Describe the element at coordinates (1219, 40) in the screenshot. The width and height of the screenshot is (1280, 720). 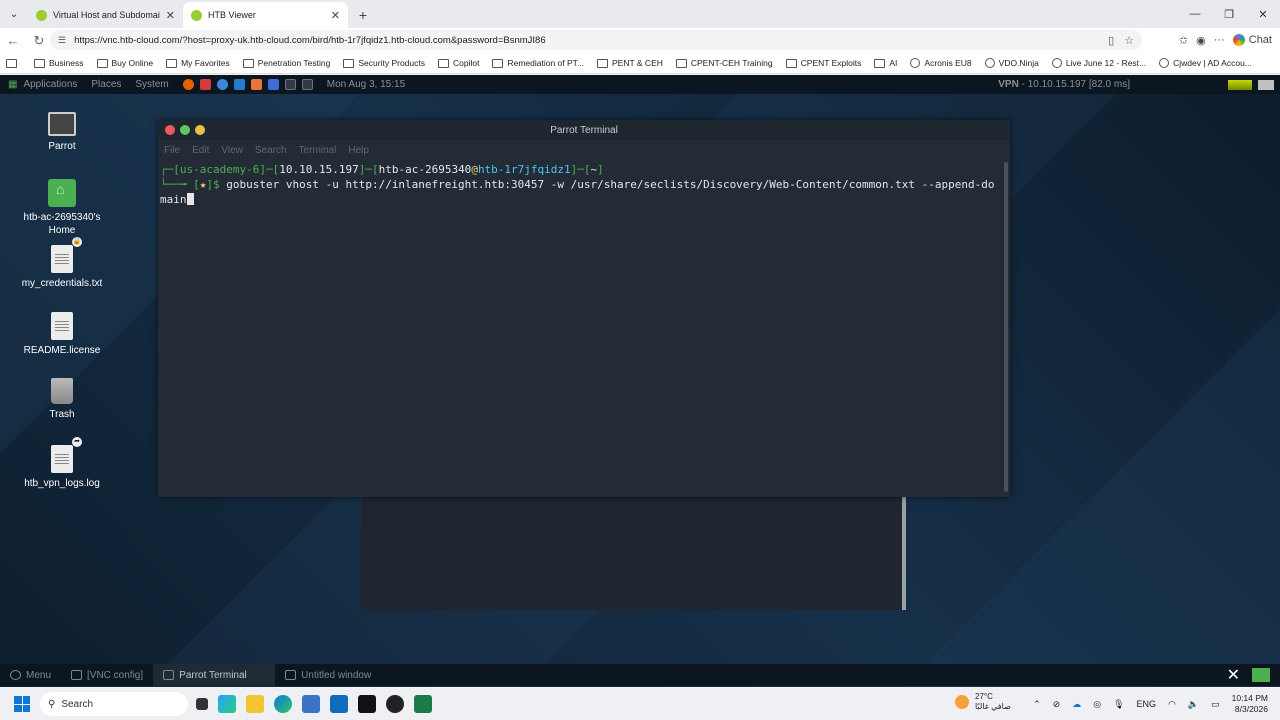
I see `more-icon: ···` at that location.